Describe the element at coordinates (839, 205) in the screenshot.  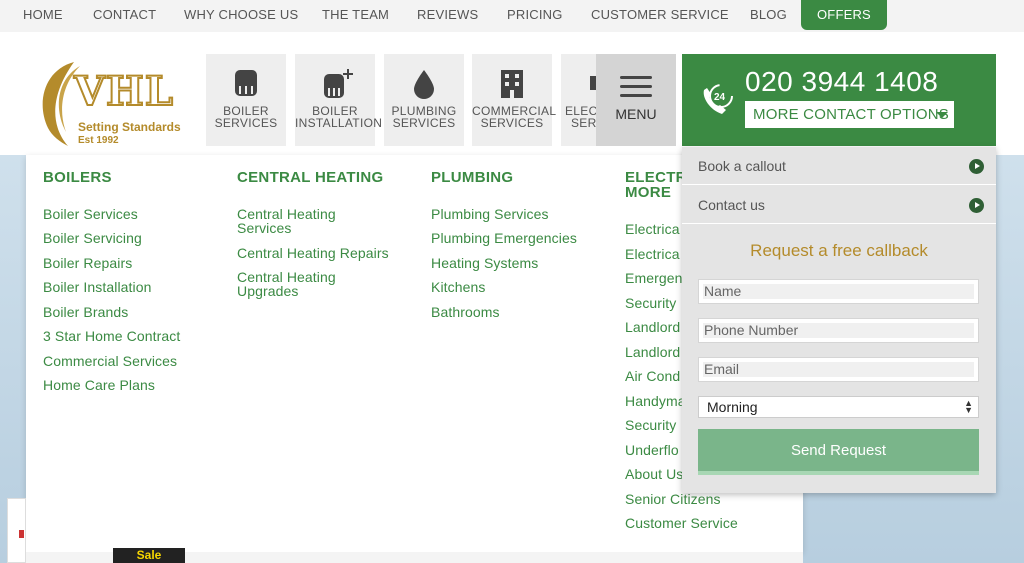
I see `contact-us-option: Contact us` at that location.